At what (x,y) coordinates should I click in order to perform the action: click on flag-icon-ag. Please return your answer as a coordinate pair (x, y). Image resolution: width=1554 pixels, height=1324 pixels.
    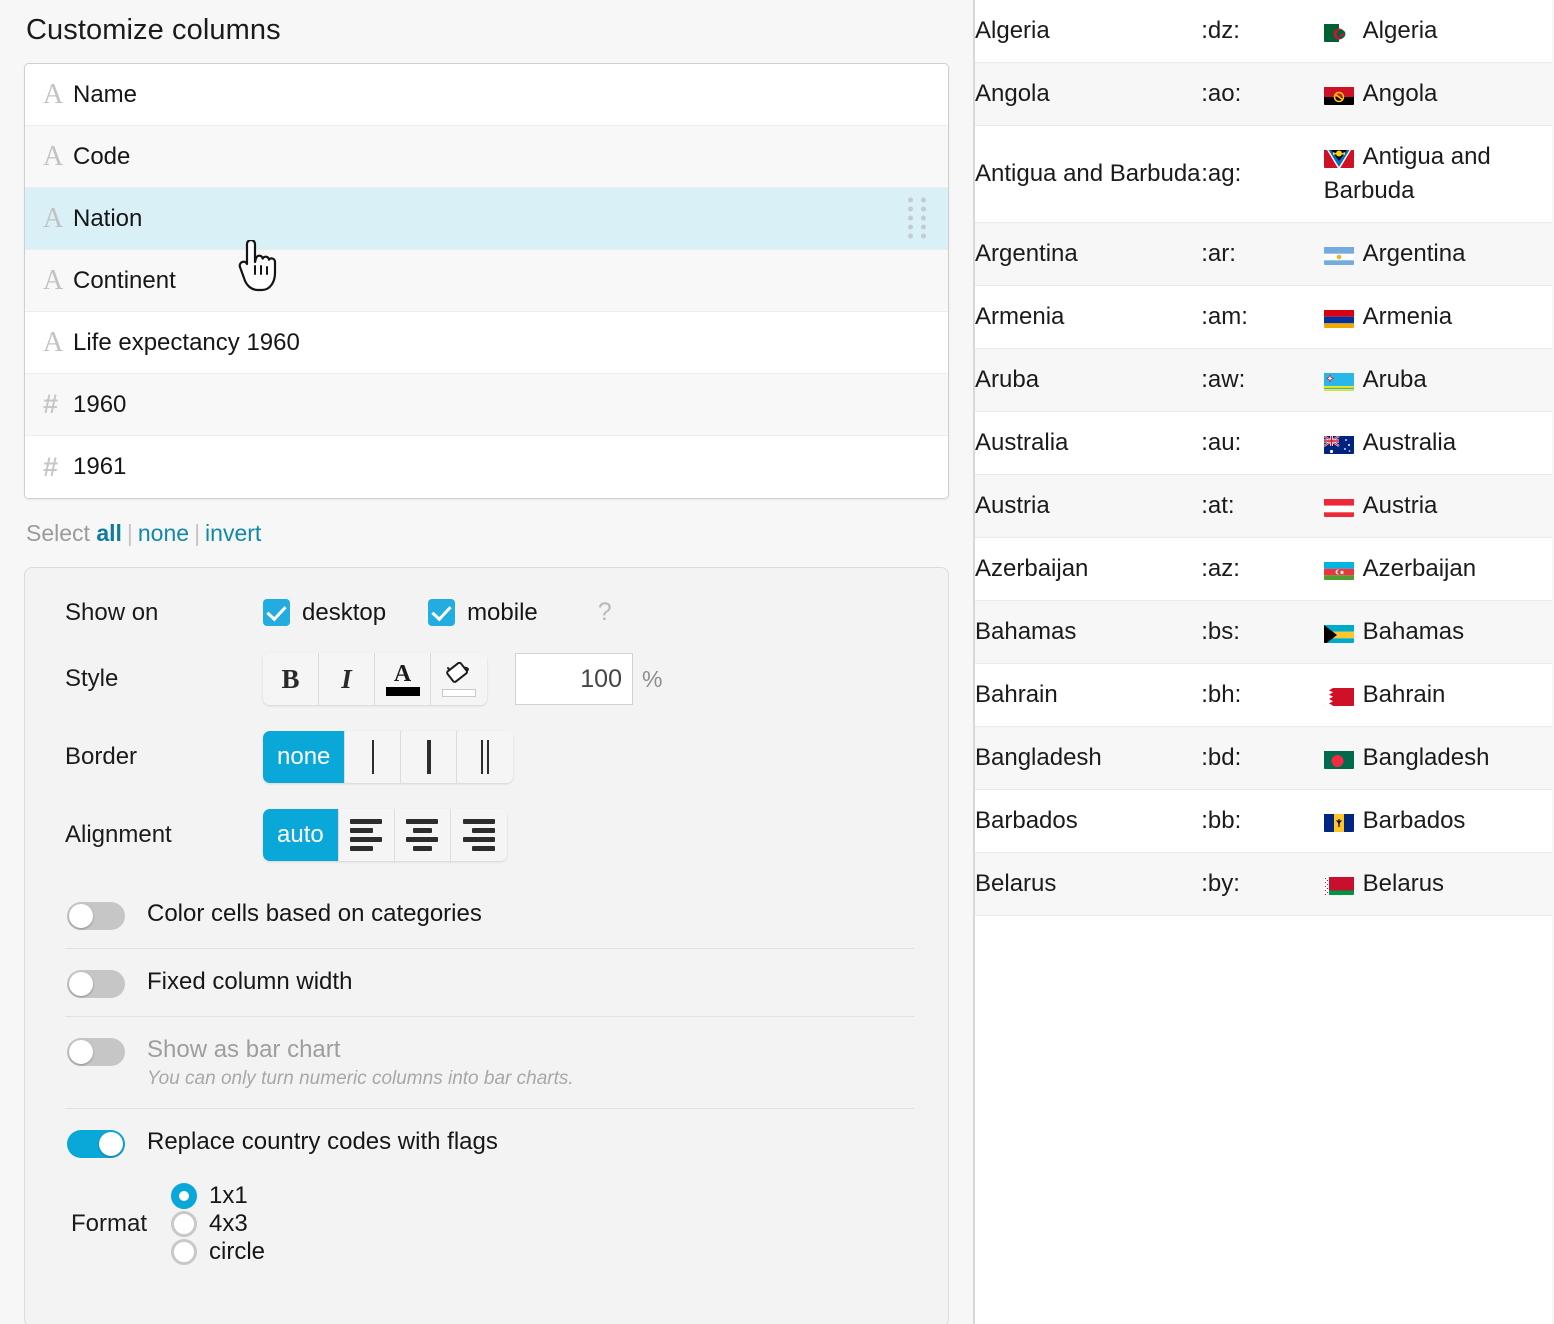
    Looking at the image, I should click on (1338, 157).